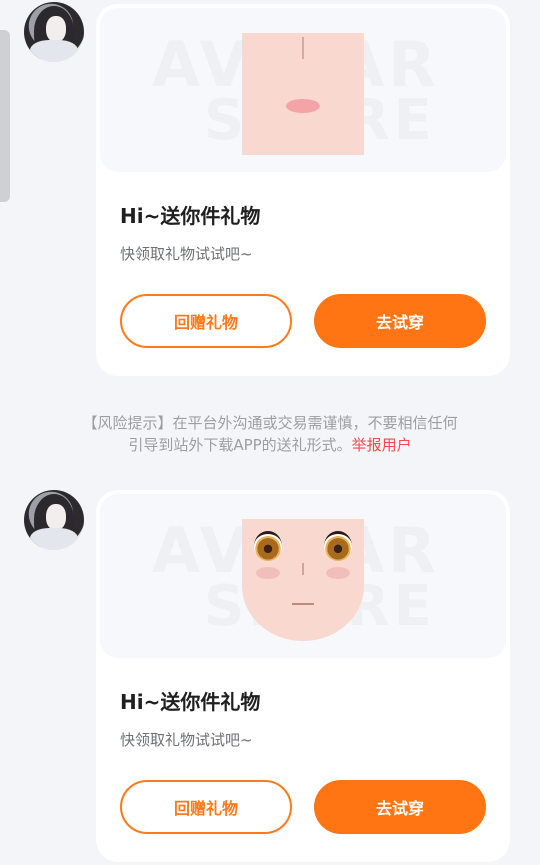  I want to click on side-scroll-handle, so click(5, 116).